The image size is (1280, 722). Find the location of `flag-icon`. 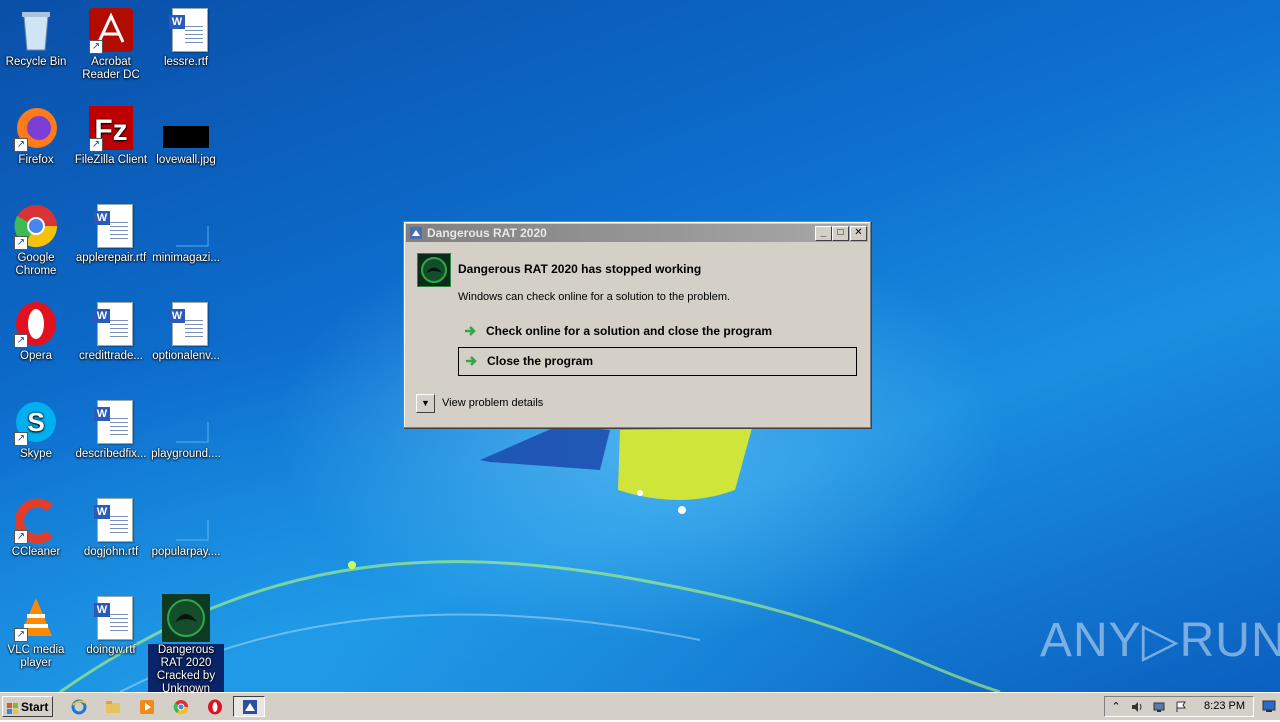

flag-icon is located at coordinates (1181, 707).